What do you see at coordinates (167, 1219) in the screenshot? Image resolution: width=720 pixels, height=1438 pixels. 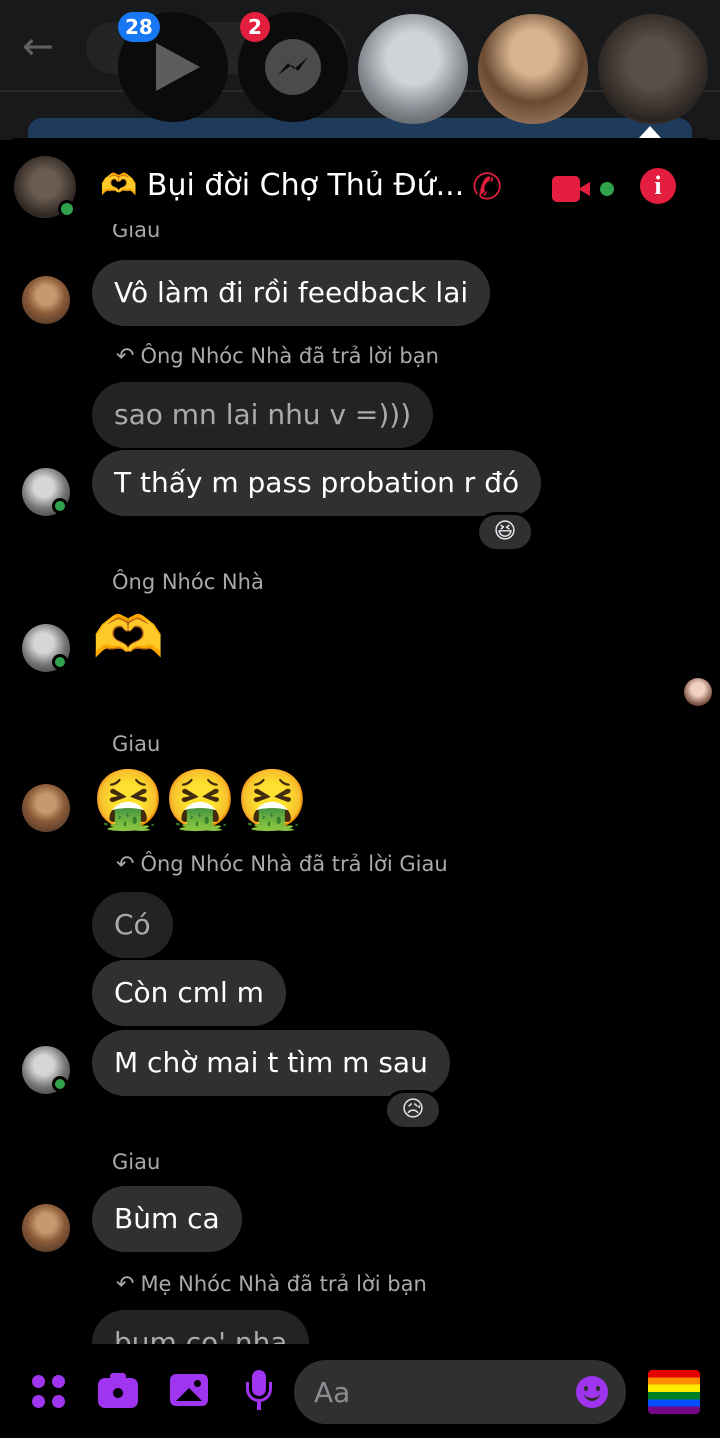 I see `message-bubble: Bùm ca` at bounding box center [167, 1219].